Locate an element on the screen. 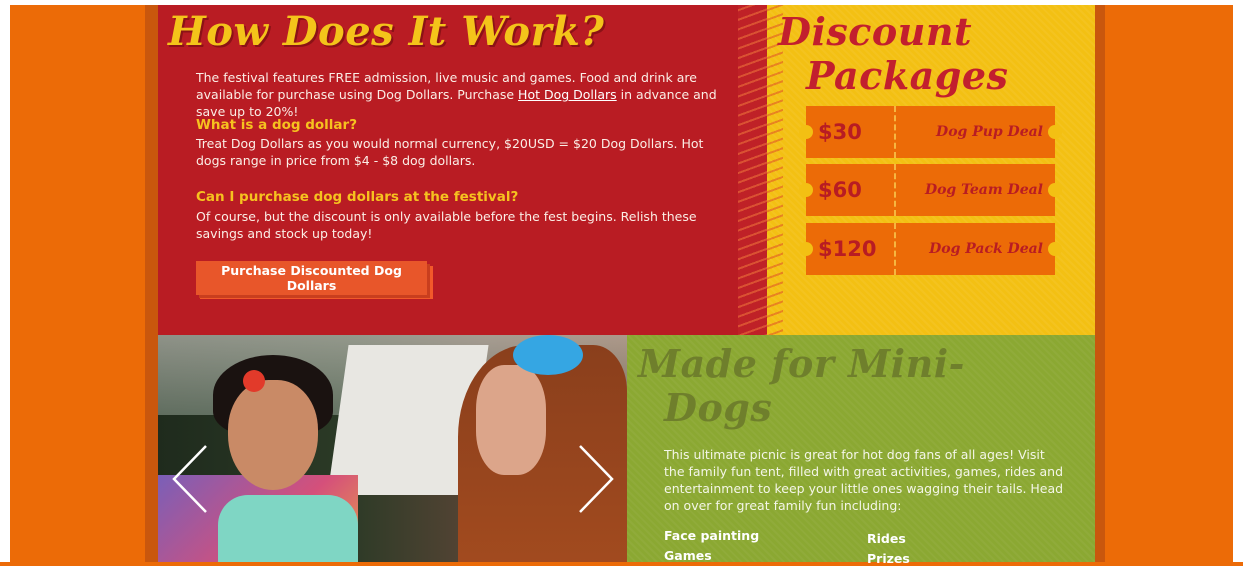 The image size is (1243, 566). purchase-dog-dollars-button: Purchase Discounted Dog Dollars is located at coordinates (311, 278).